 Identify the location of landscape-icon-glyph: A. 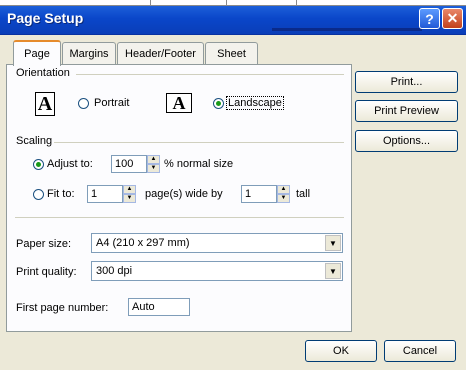
(179, 102).